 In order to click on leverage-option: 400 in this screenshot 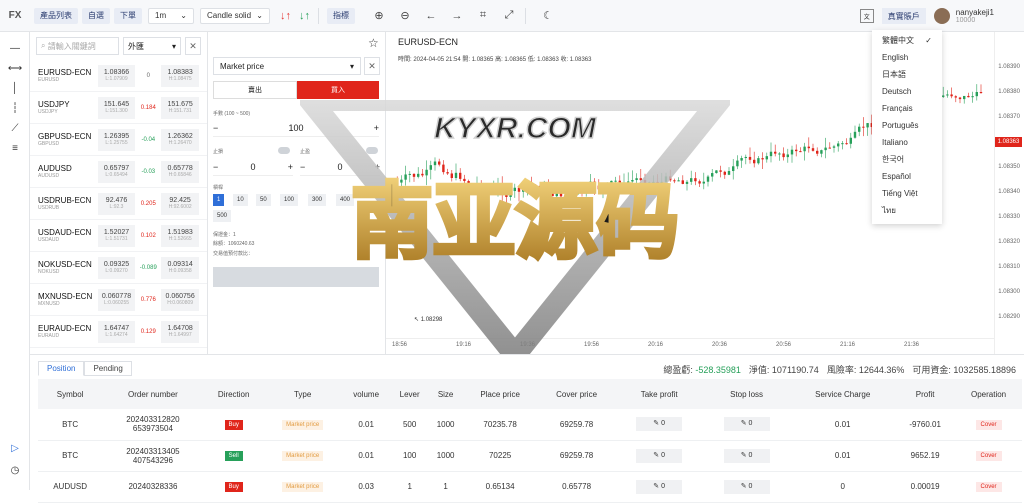, I will do `click(345, 200)`.